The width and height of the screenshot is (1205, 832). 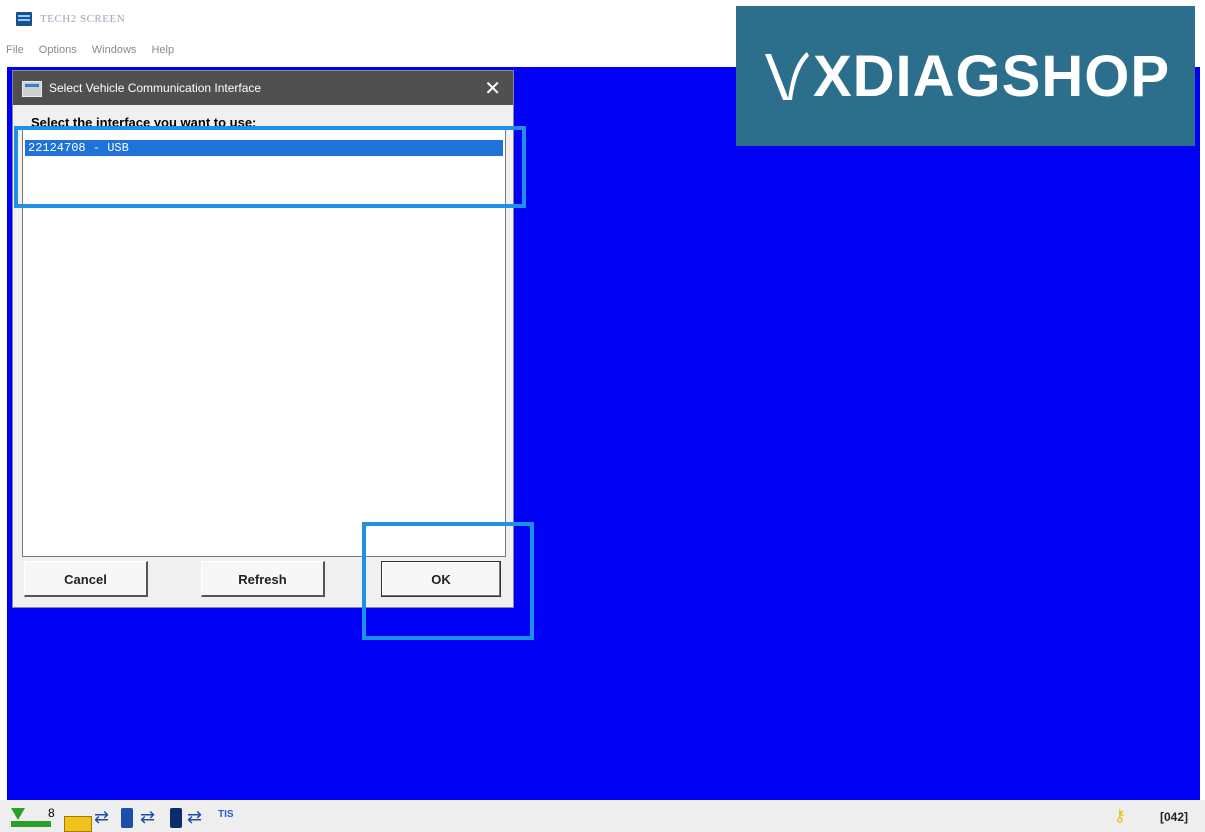 I want to click on logo-v-icon, so click(x=786, y=76).